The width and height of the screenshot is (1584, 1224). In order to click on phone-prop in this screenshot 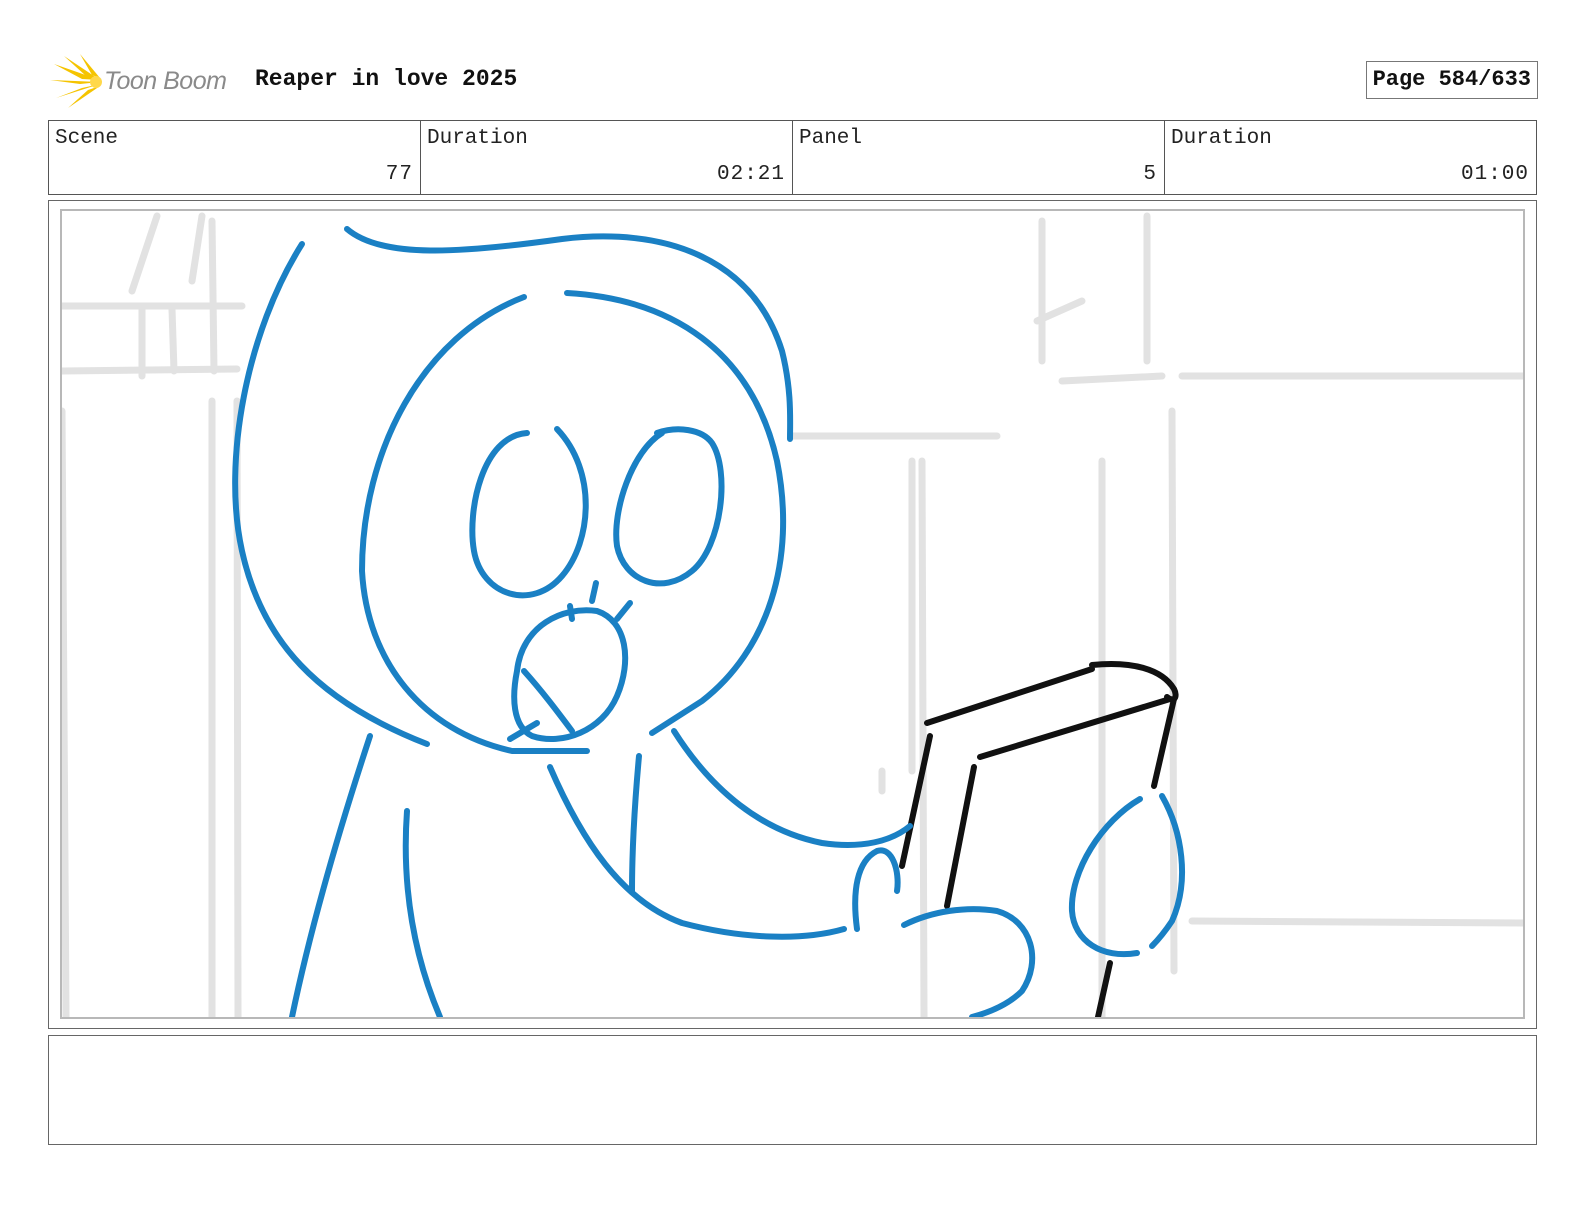, I will do `click(1039, 839)`.